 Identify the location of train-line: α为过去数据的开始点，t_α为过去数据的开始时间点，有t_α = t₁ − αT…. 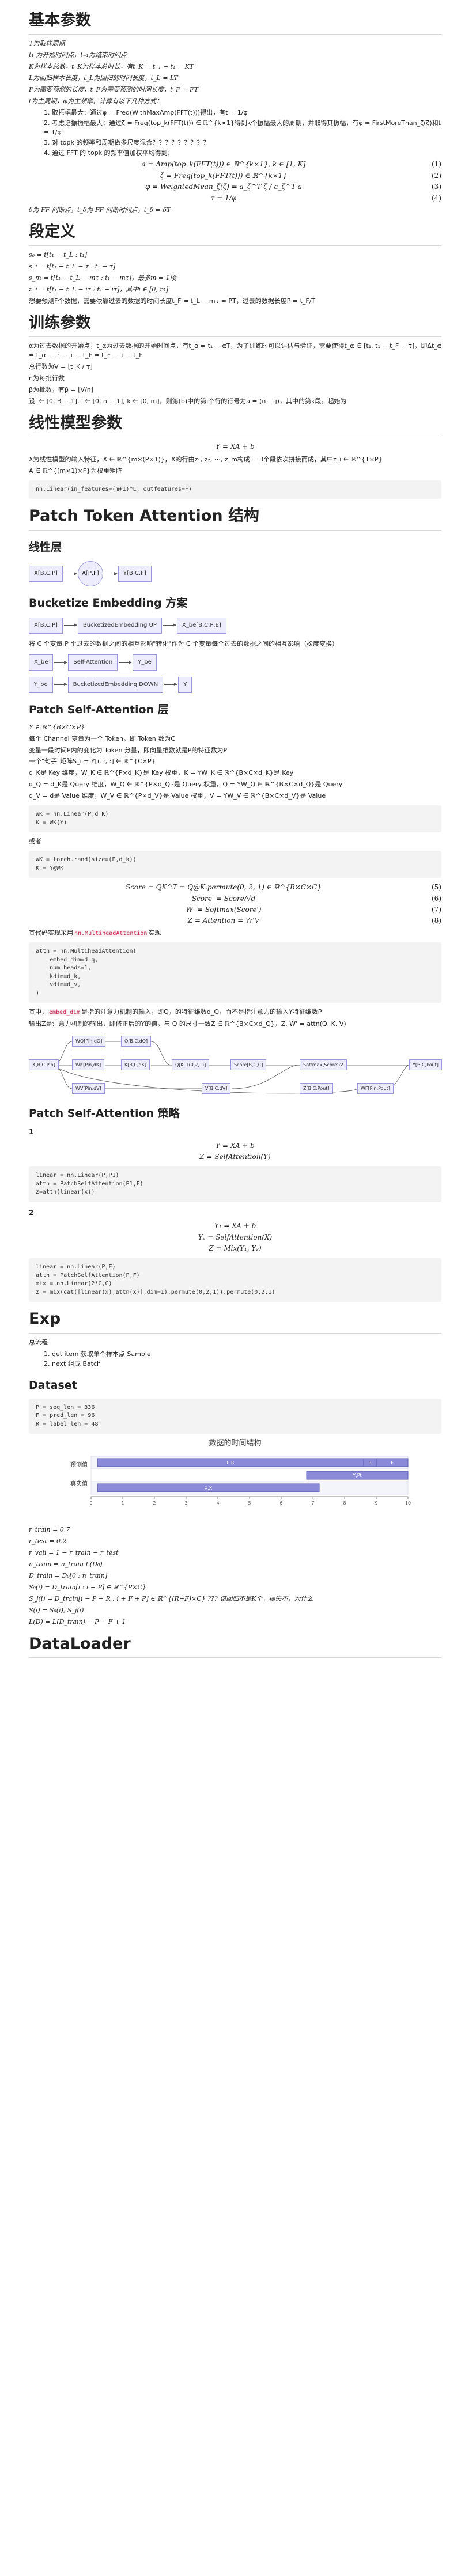
(235, 350).